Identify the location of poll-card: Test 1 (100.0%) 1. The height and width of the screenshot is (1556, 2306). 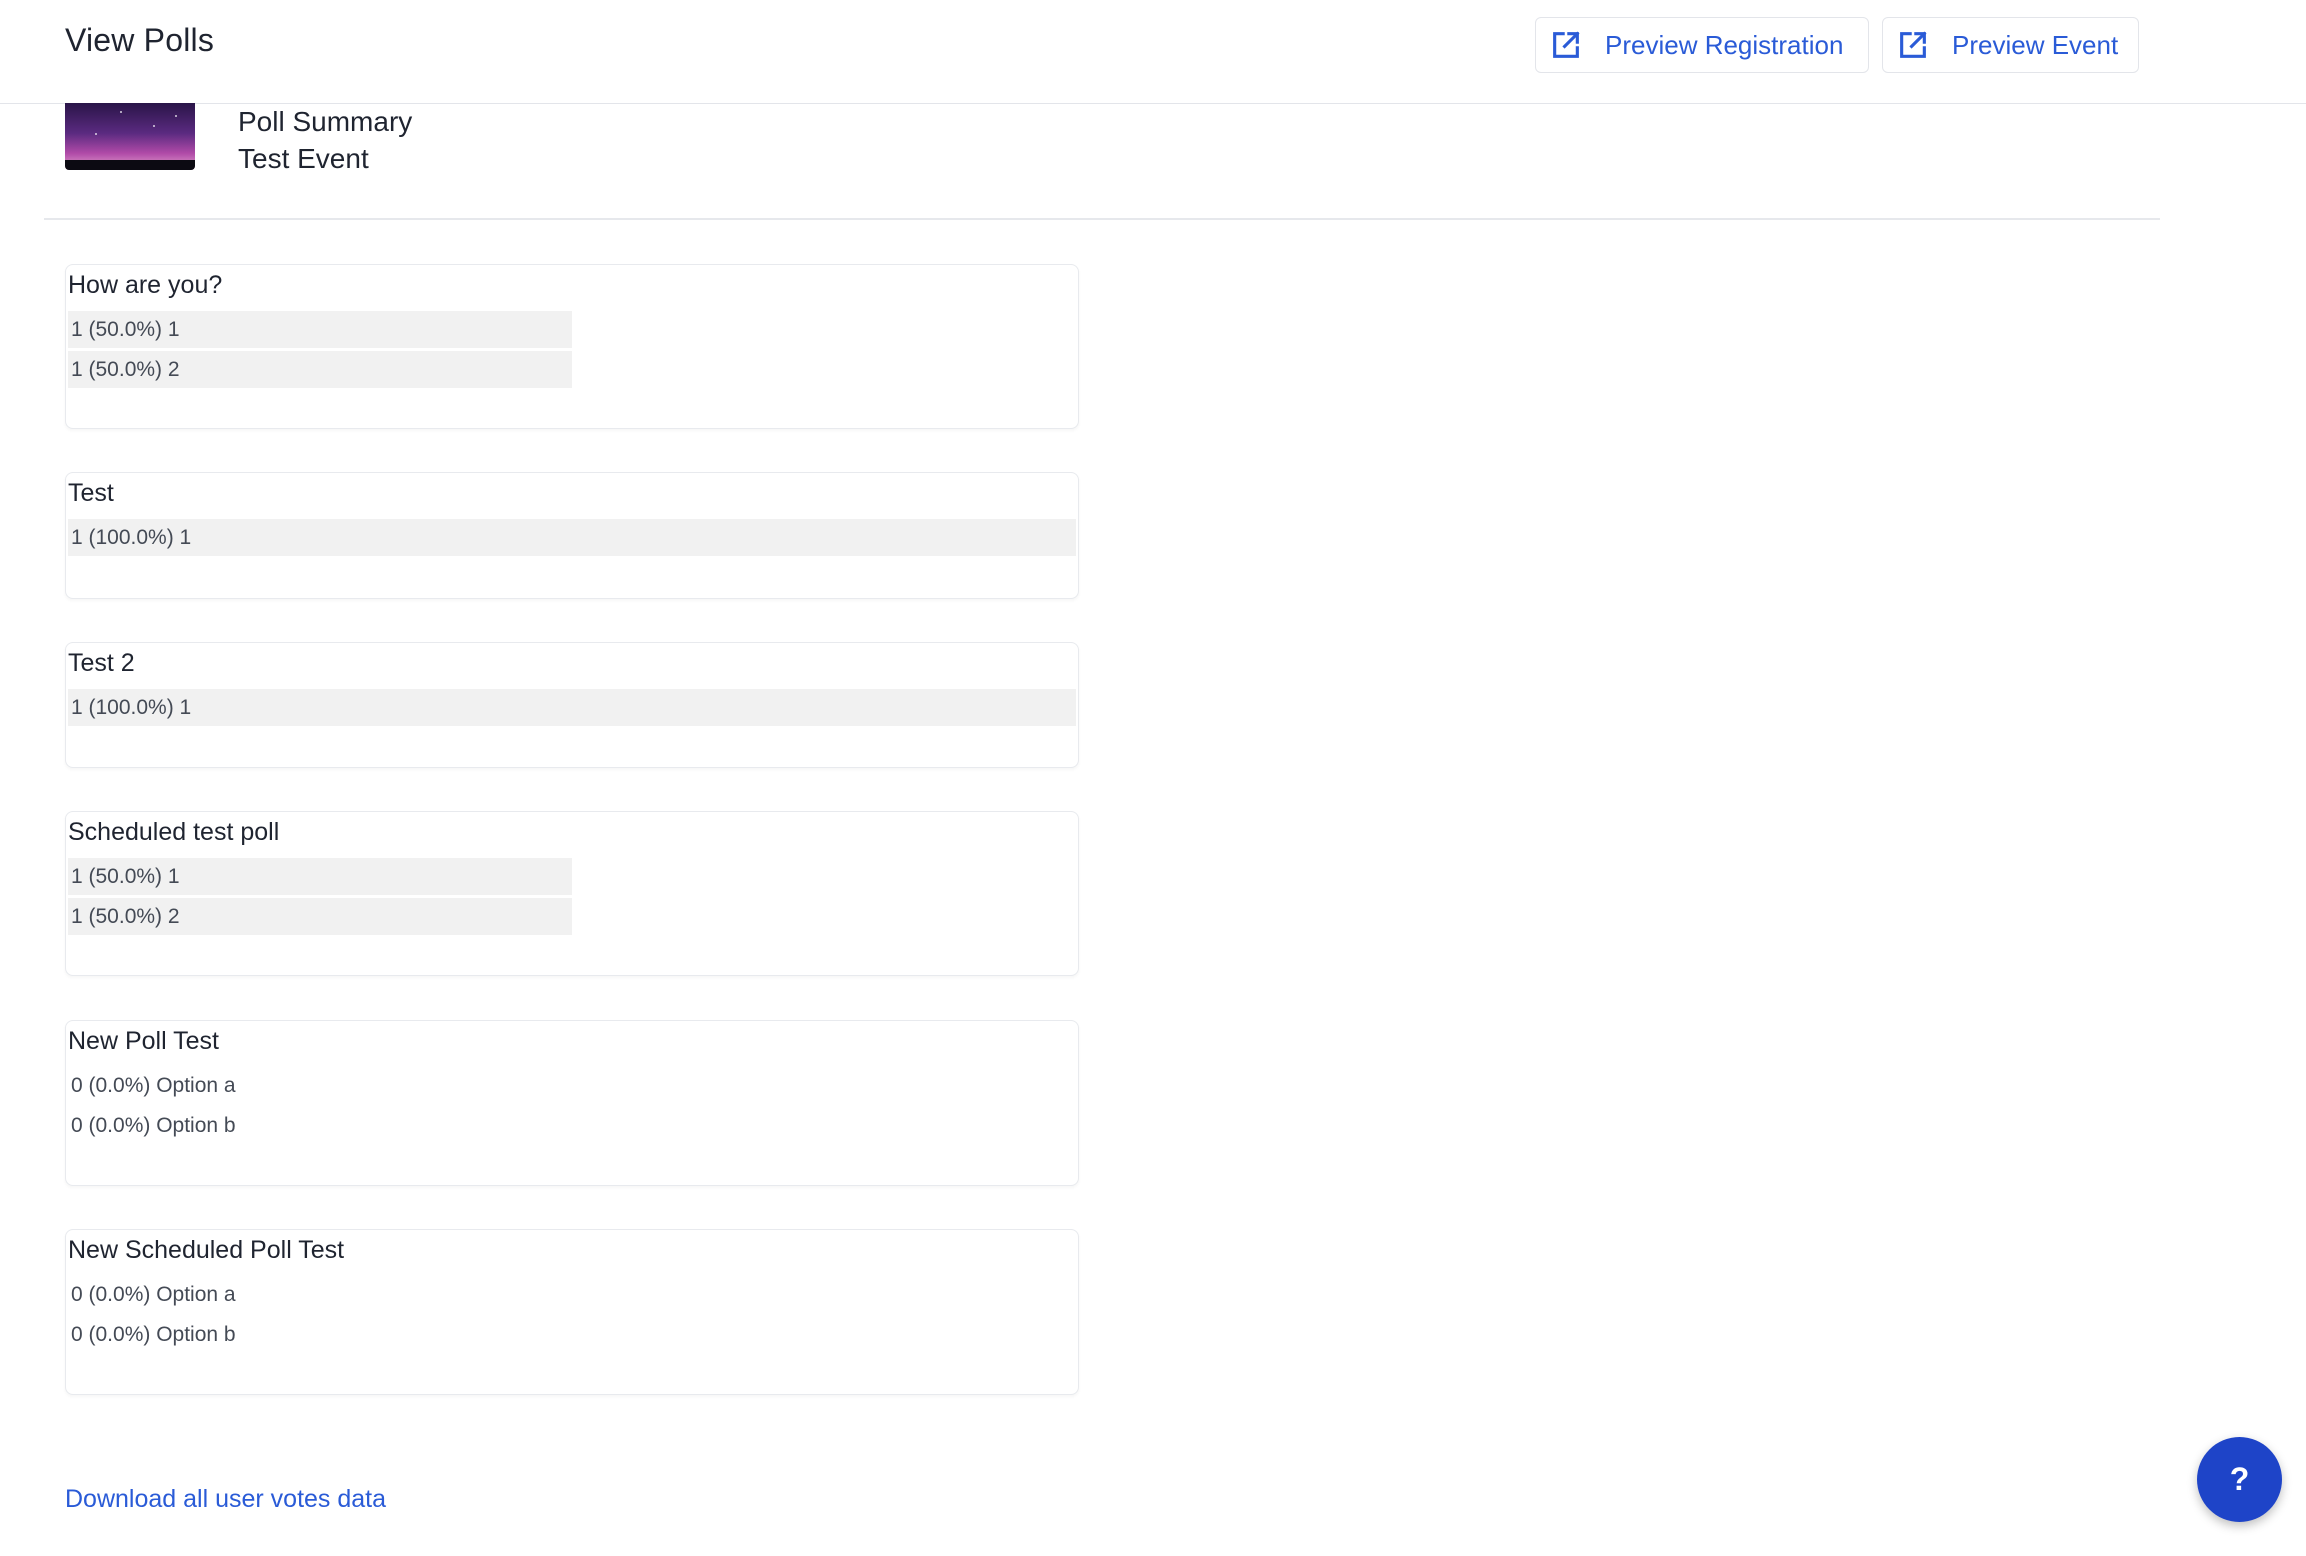
(572, 535).